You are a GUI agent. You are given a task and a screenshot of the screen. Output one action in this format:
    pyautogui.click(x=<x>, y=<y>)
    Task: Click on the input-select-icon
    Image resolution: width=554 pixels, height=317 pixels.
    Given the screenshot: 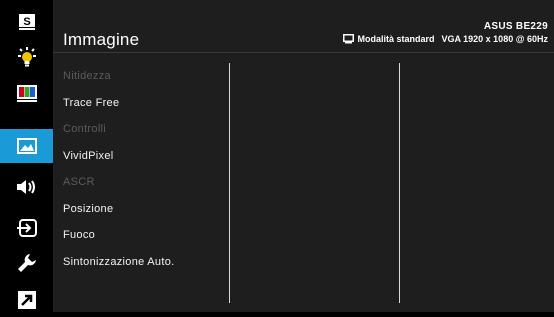 What is the action you would take?
    pyautogui.click(x=26, y=228)
    